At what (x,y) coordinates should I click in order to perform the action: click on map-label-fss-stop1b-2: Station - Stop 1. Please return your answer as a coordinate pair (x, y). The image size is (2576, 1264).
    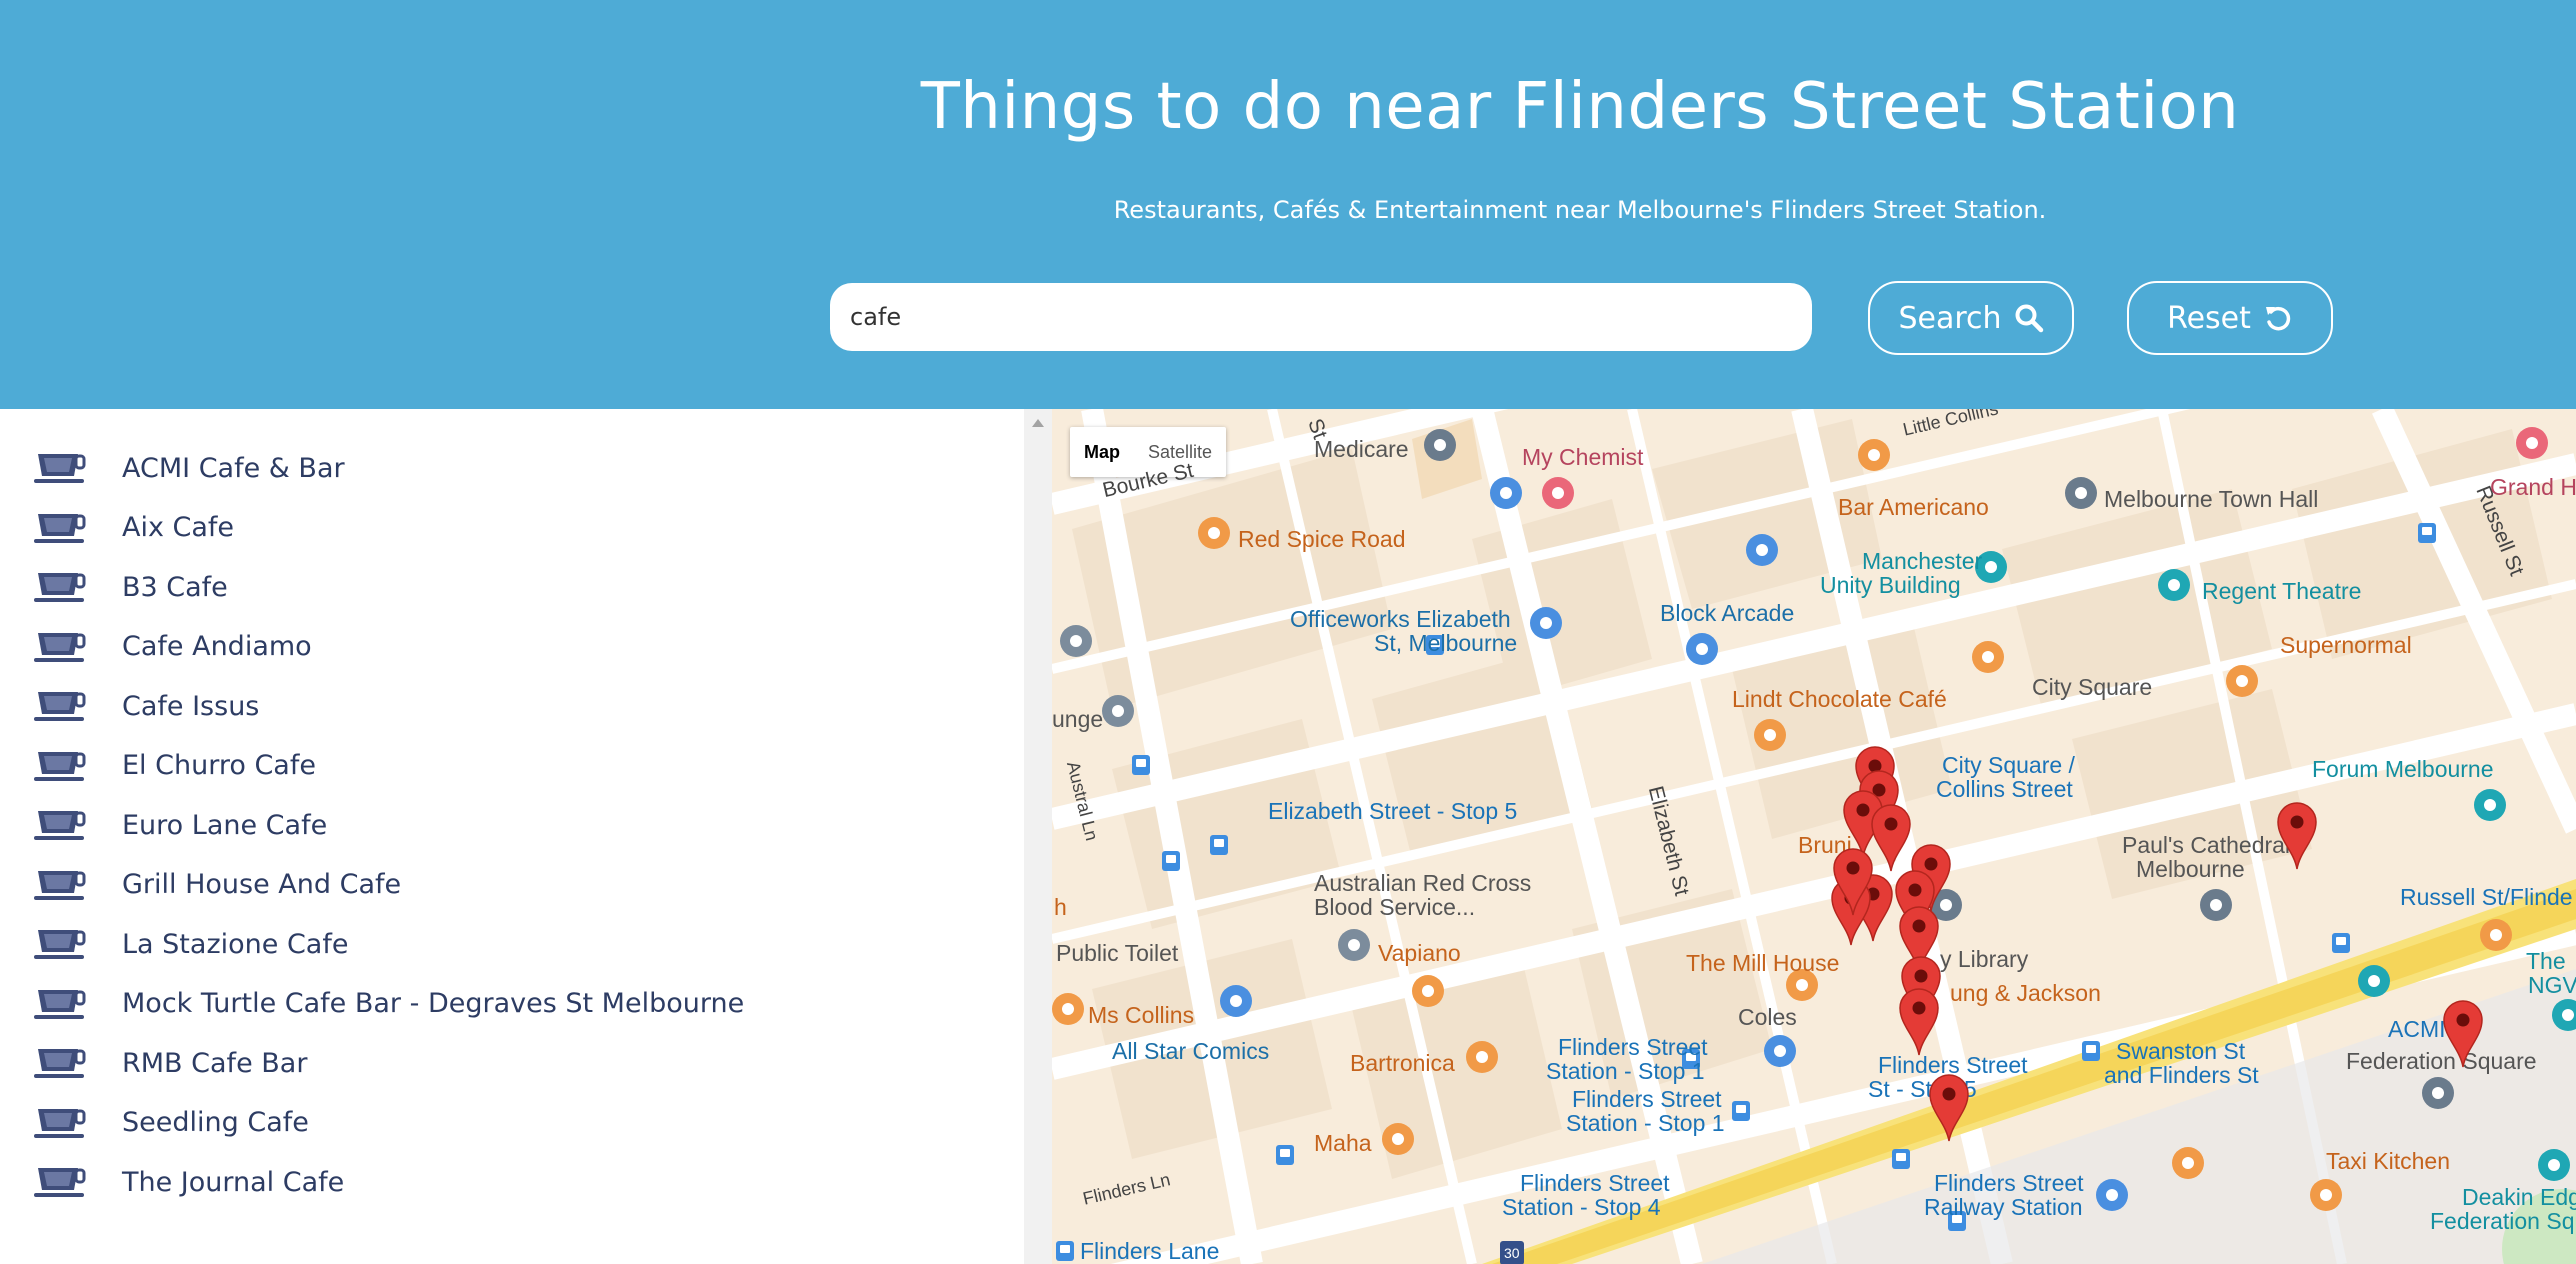
    Looking at the image, I should click on (1645, 1123).